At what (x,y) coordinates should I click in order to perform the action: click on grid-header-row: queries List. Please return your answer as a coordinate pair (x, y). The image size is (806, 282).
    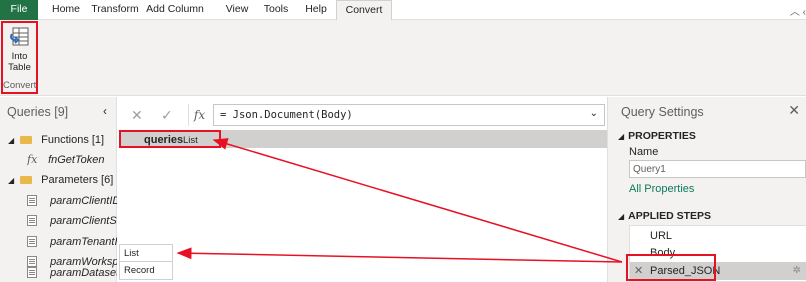
    Looking at the image, I should click on (363, 139).